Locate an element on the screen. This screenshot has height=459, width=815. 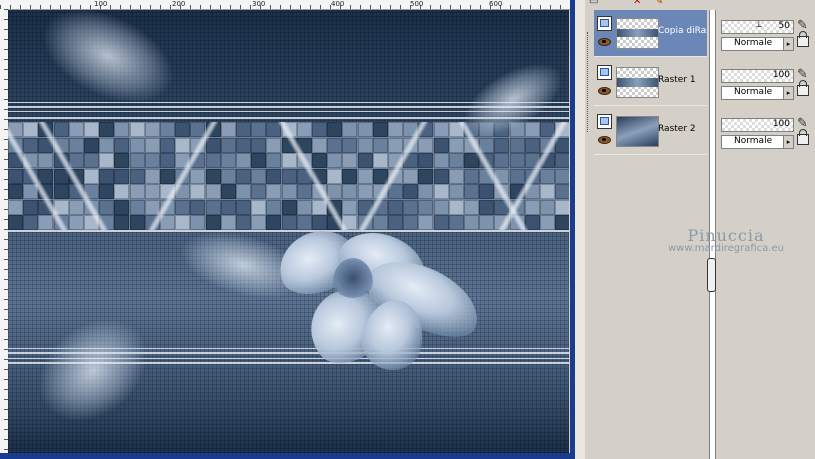
layer-properties-raster-1: 100 ✎ Normale ▸ is located at coordinates (768, 82).